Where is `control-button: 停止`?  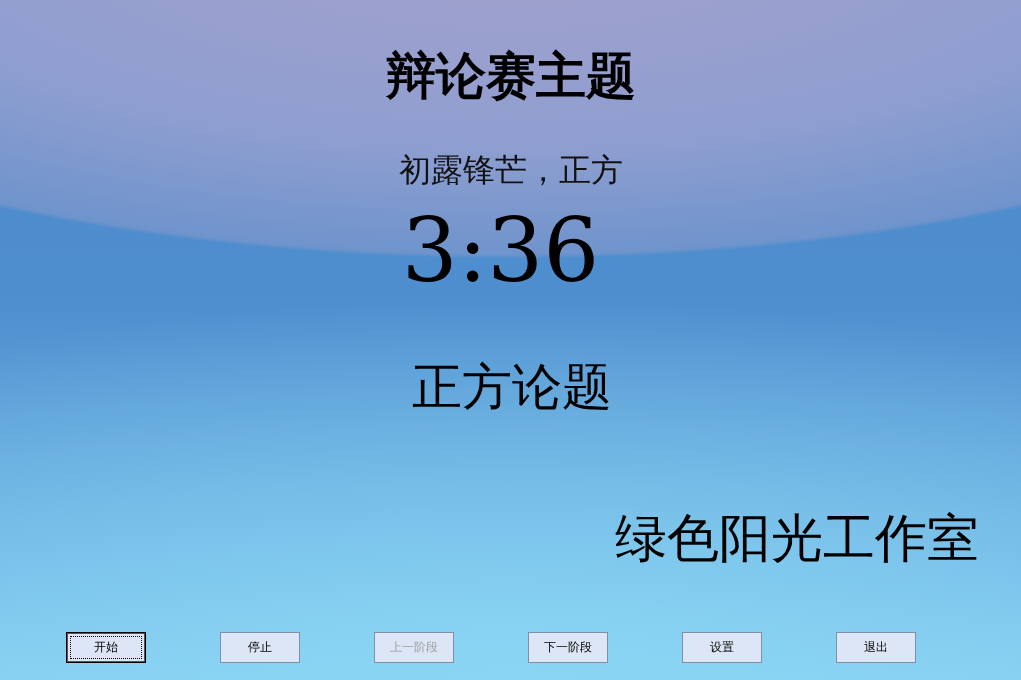
control-button: 停止 is located at coordinates (260, 647).